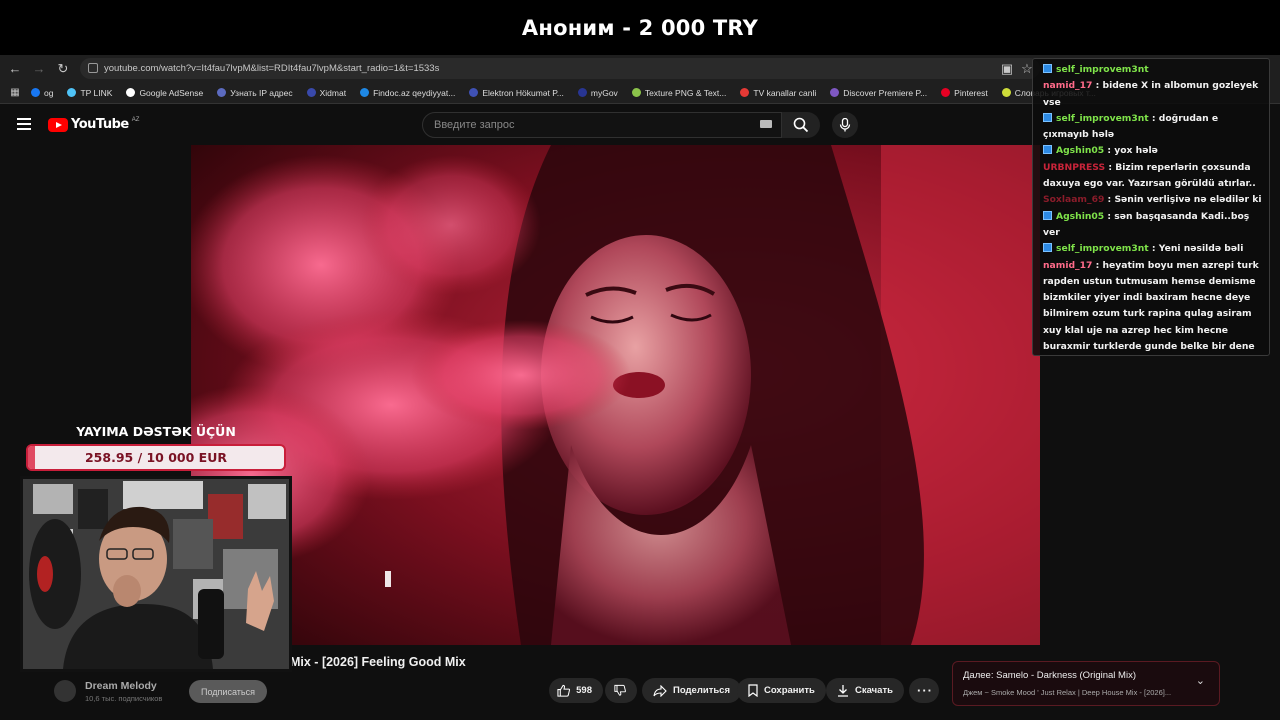 This screenshot has height=720, width=1280. Describe the element at coordinates (564, 690) in the screenshot. I see `thumbs-up-icon` at that location.